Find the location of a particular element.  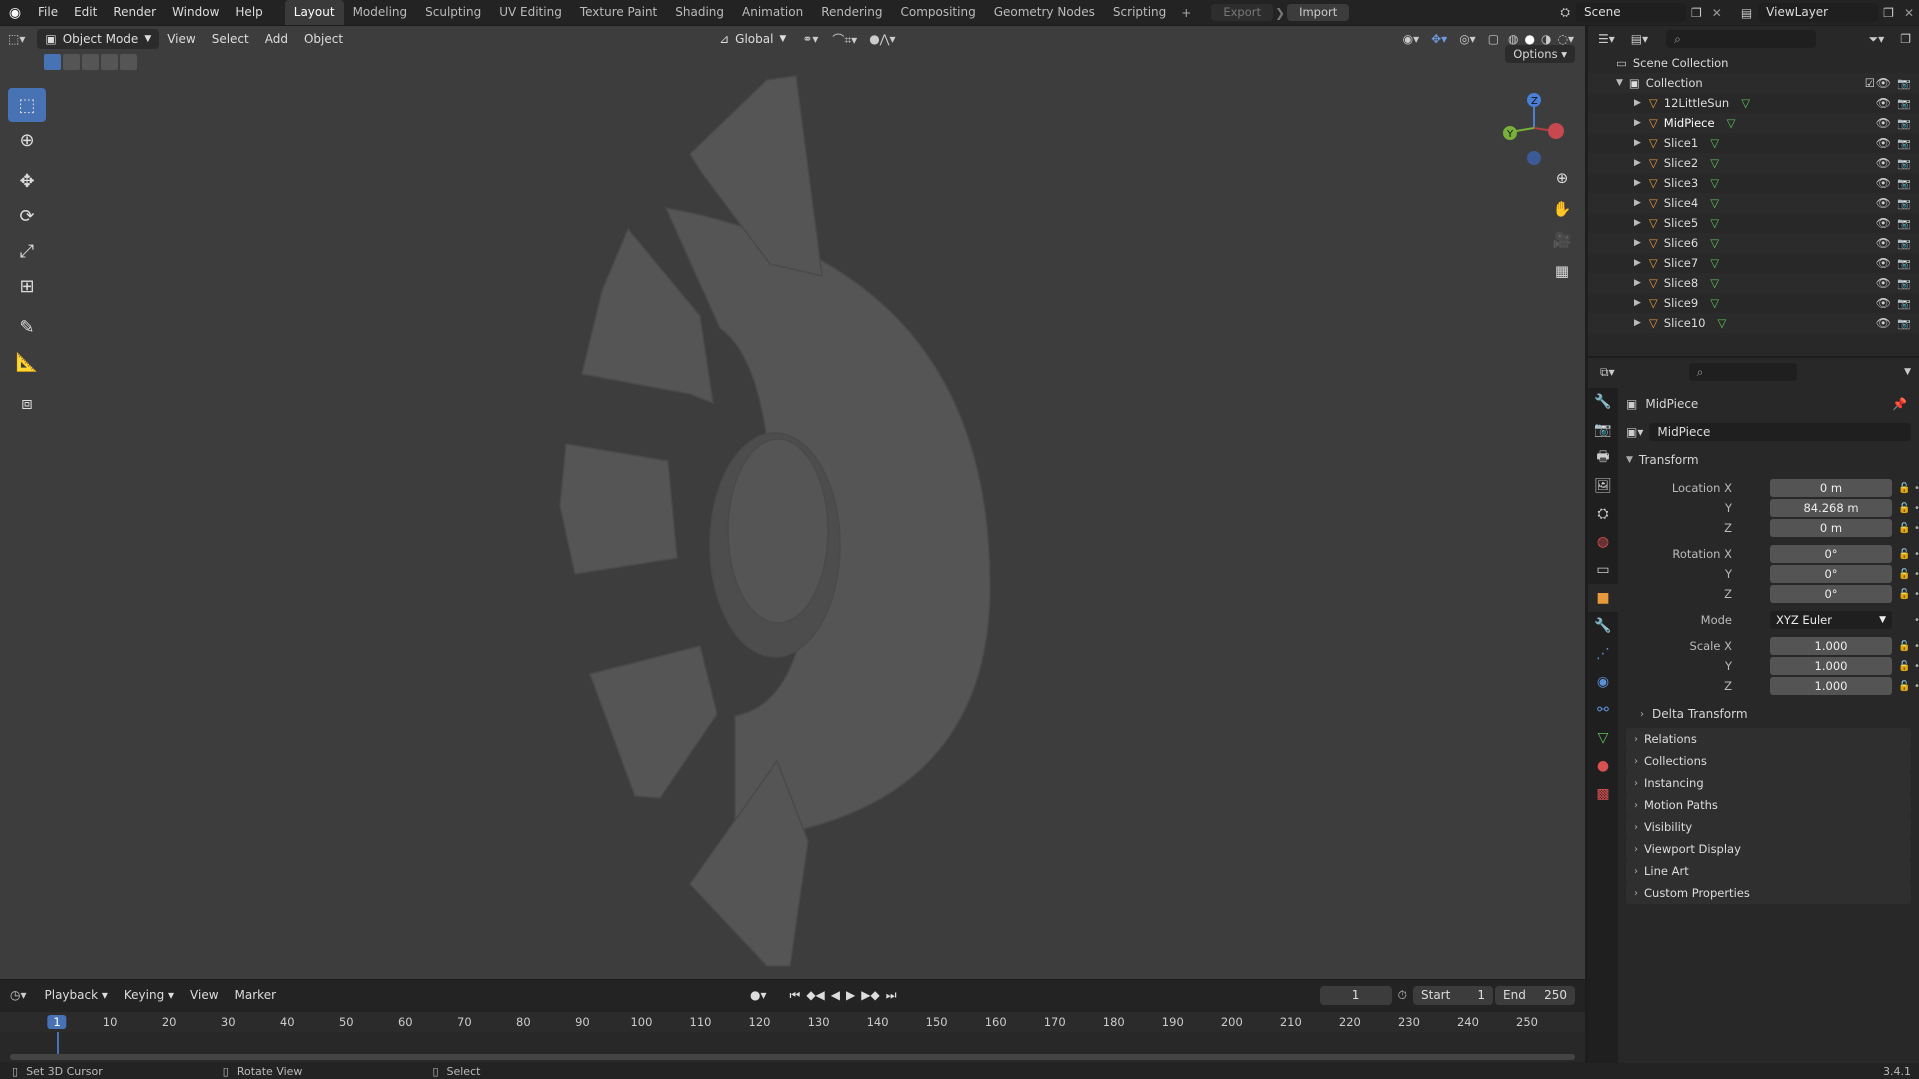

tab-geometry-nodes: Geometry Nodes is located at coordinates (1044, 12).